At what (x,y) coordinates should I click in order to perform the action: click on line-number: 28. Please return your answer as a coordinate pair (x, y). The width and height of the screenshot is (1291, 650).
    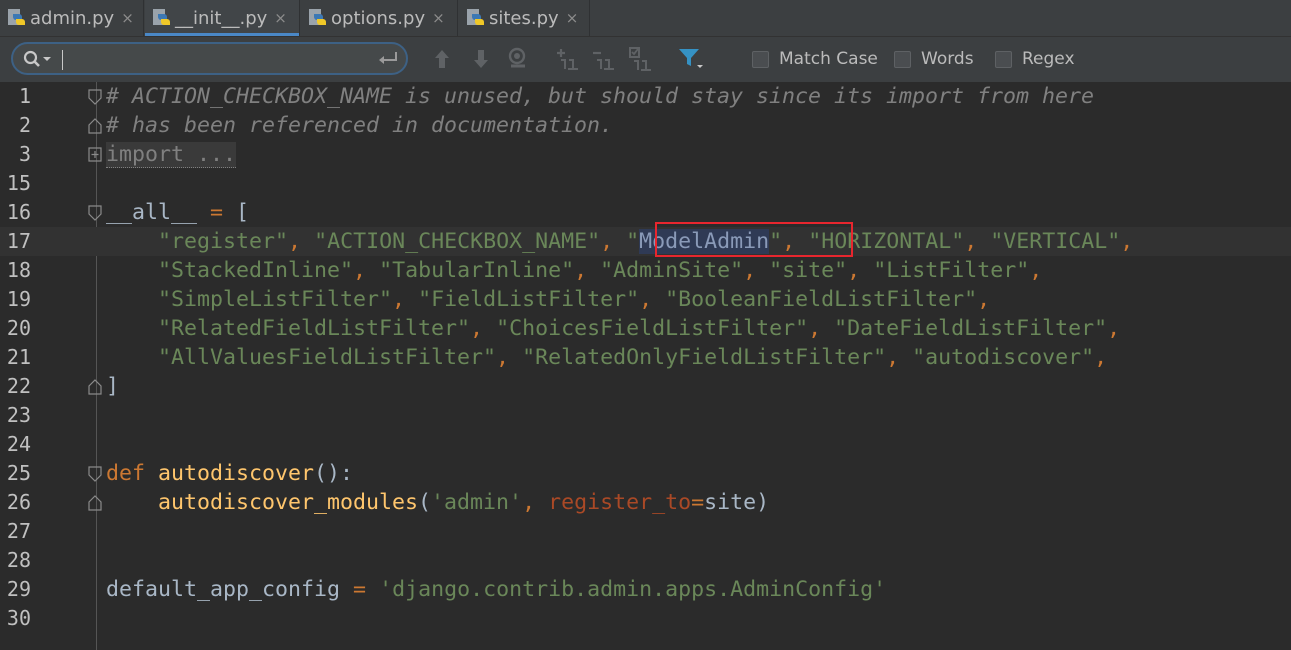
    Looking at the image, I should click on (18, 560).